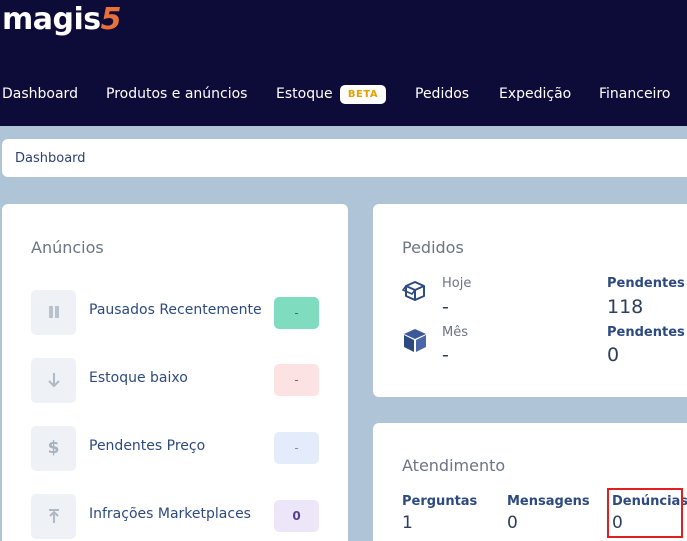  What do you see at coordinates (647, 283) in the screenshot?
I see `pendentes-1-label: Pendentes I` at bounding box center [647, 283].